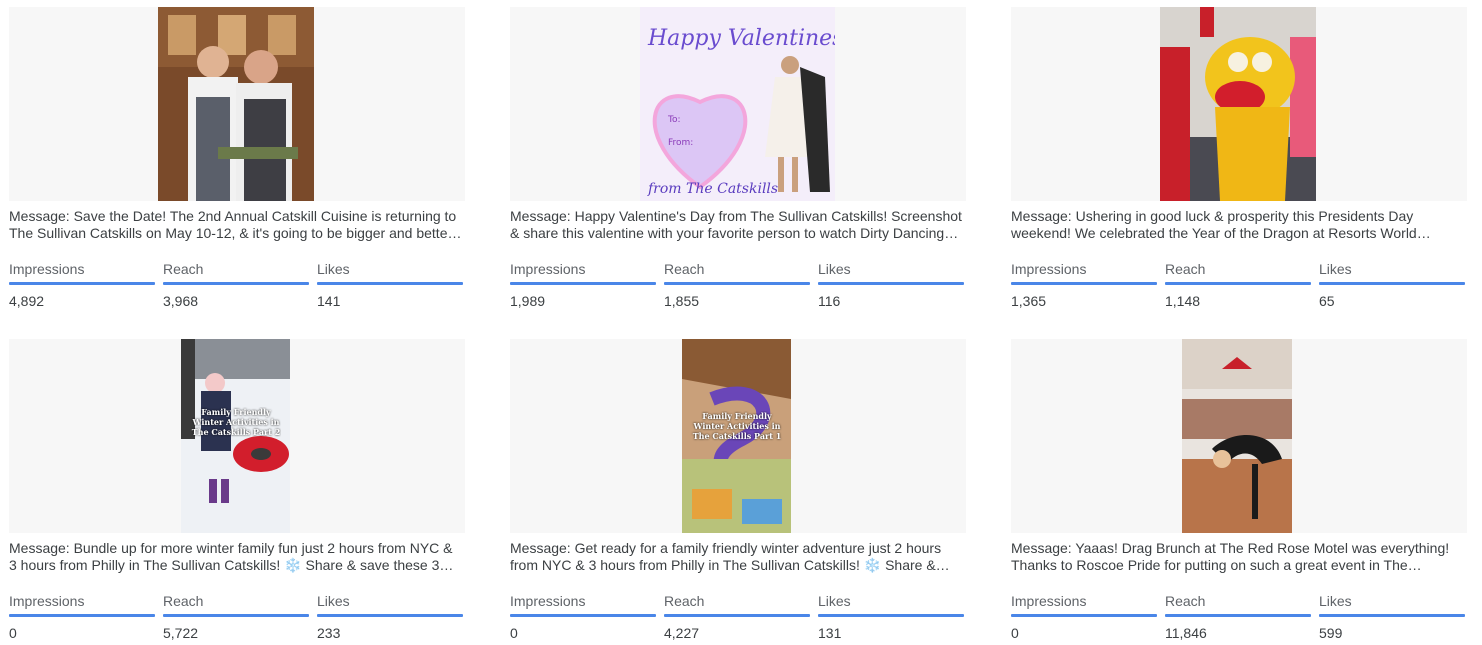 This screenshot has height=645, width=1482. What do you see at coordinates (1029, 301) in the screenshot?
I see `metric-value: 1,365` at bounding box center [1029, 301].